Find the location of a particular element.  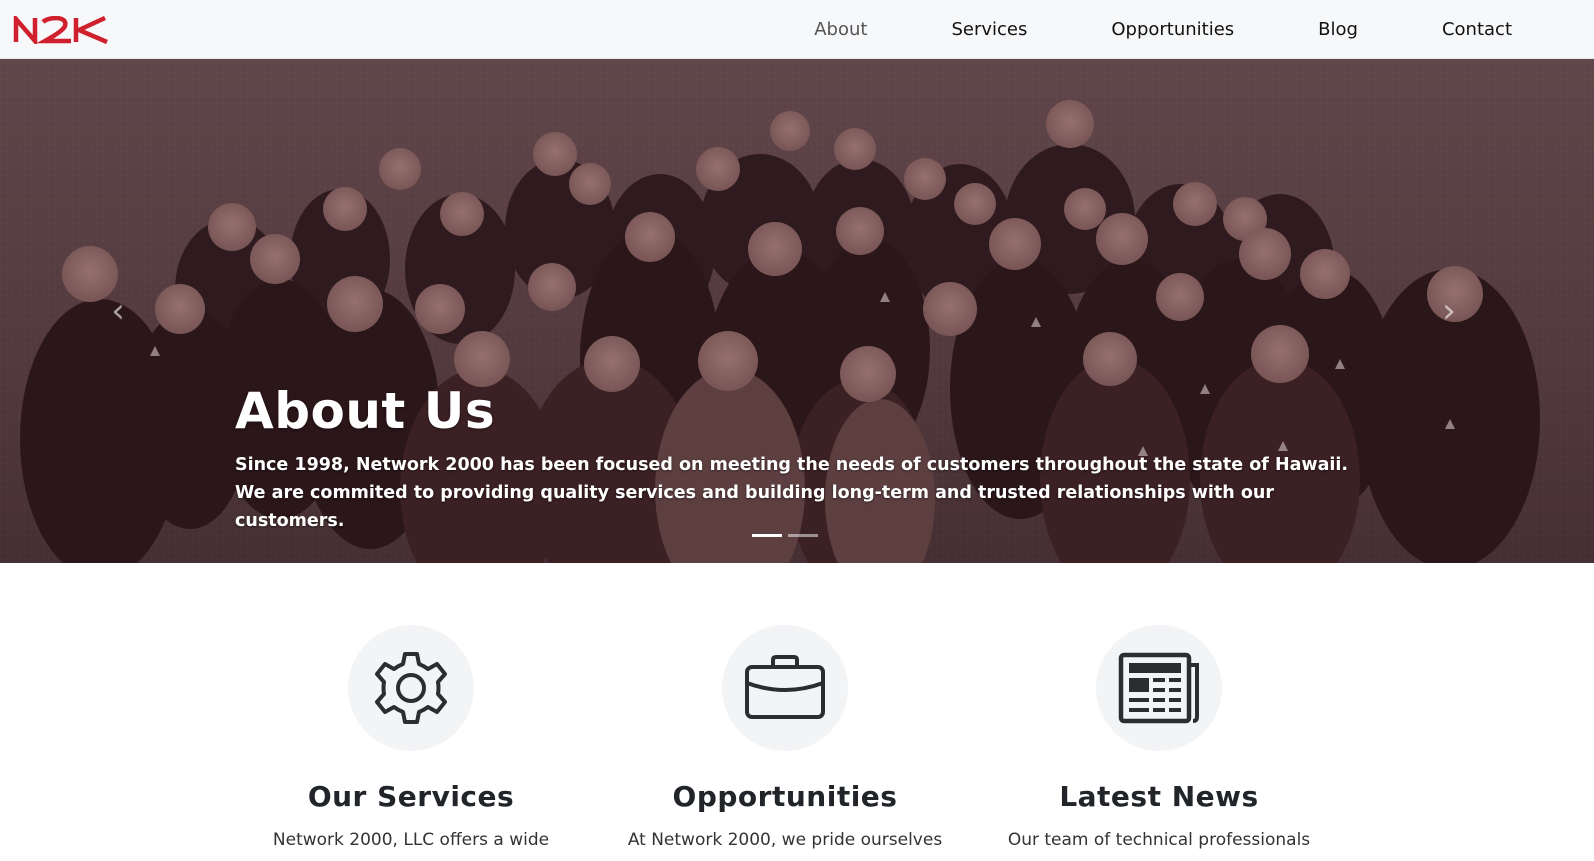

n2k-logo-icon is located at coordinates (60, 30).